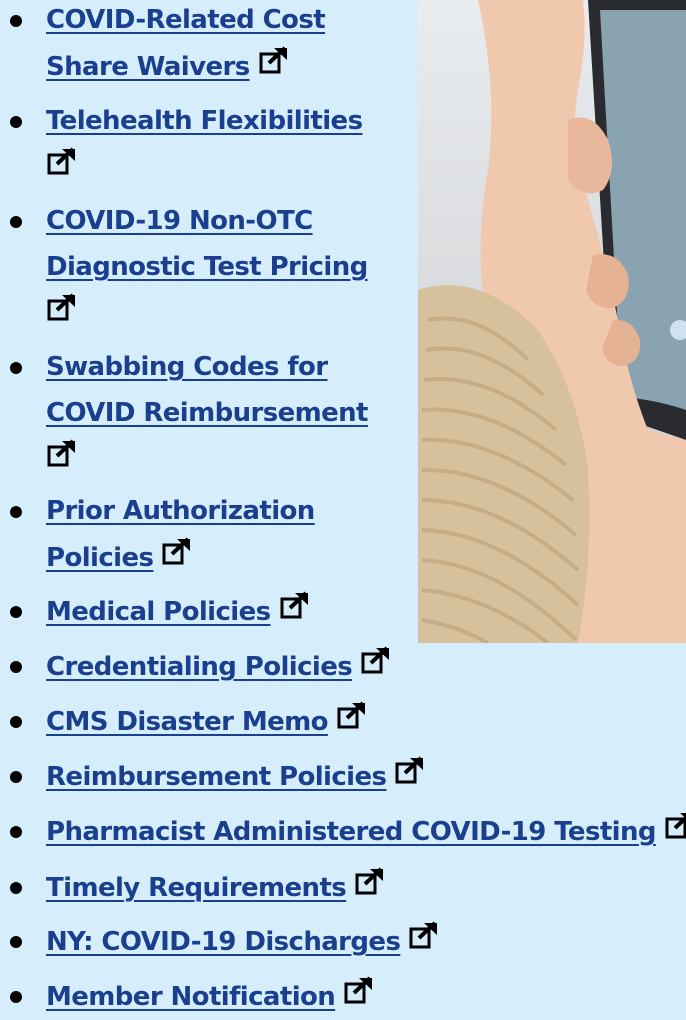  I want to click on link-label: Swabbing Codes for, so click(187, 367).